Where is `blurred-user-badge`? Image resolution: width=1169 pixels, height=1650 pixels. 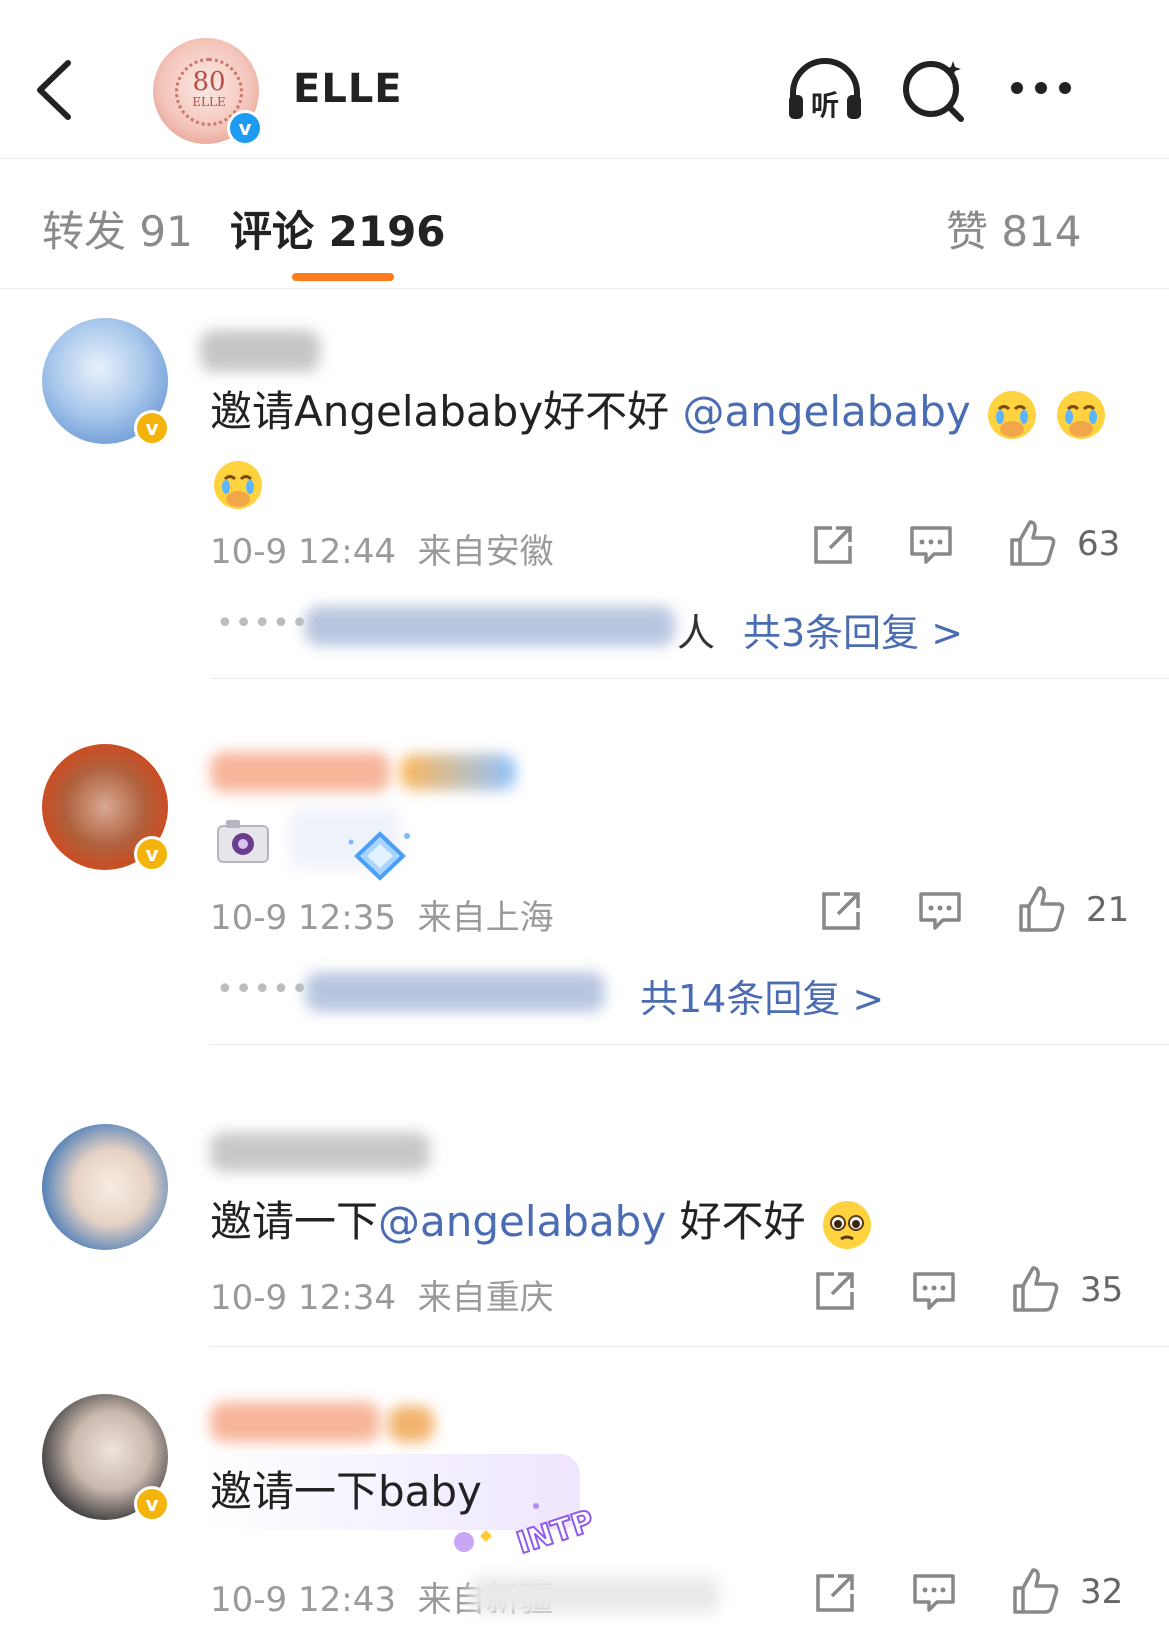
blurred-user-badge is located at coordinates (411, 1424).